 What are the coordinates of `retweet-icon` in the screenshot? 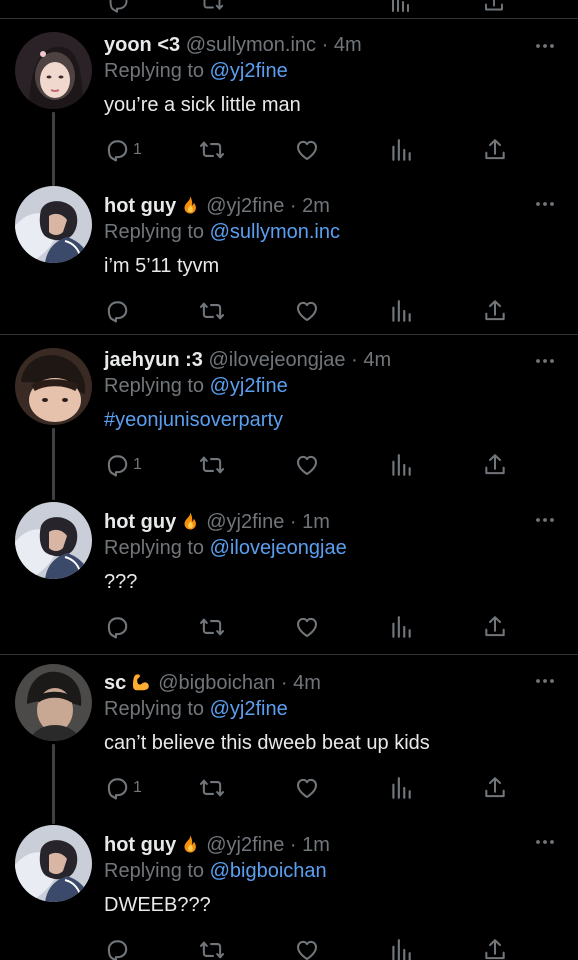 It's located at (212, 7).